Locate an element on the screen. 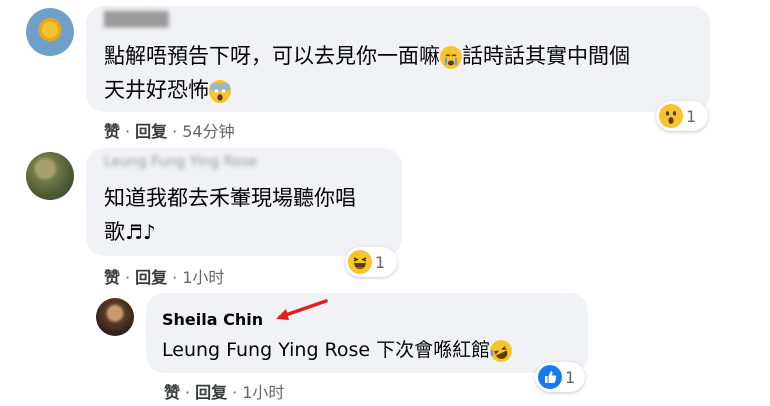 The width and height of the screenshot is (770, 406). wow-emoji-icon is located at coordinates (671, 116).